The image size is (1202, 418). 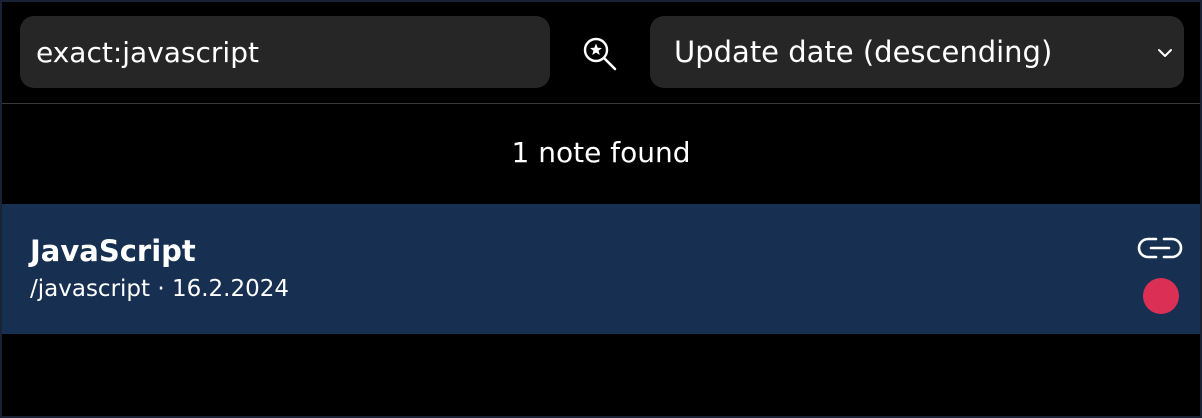 What do you see at coordinates (863, 52) in the screenshot?
I see `sort-selected-label: Update date (descending)` at bounding box center [863, 52].